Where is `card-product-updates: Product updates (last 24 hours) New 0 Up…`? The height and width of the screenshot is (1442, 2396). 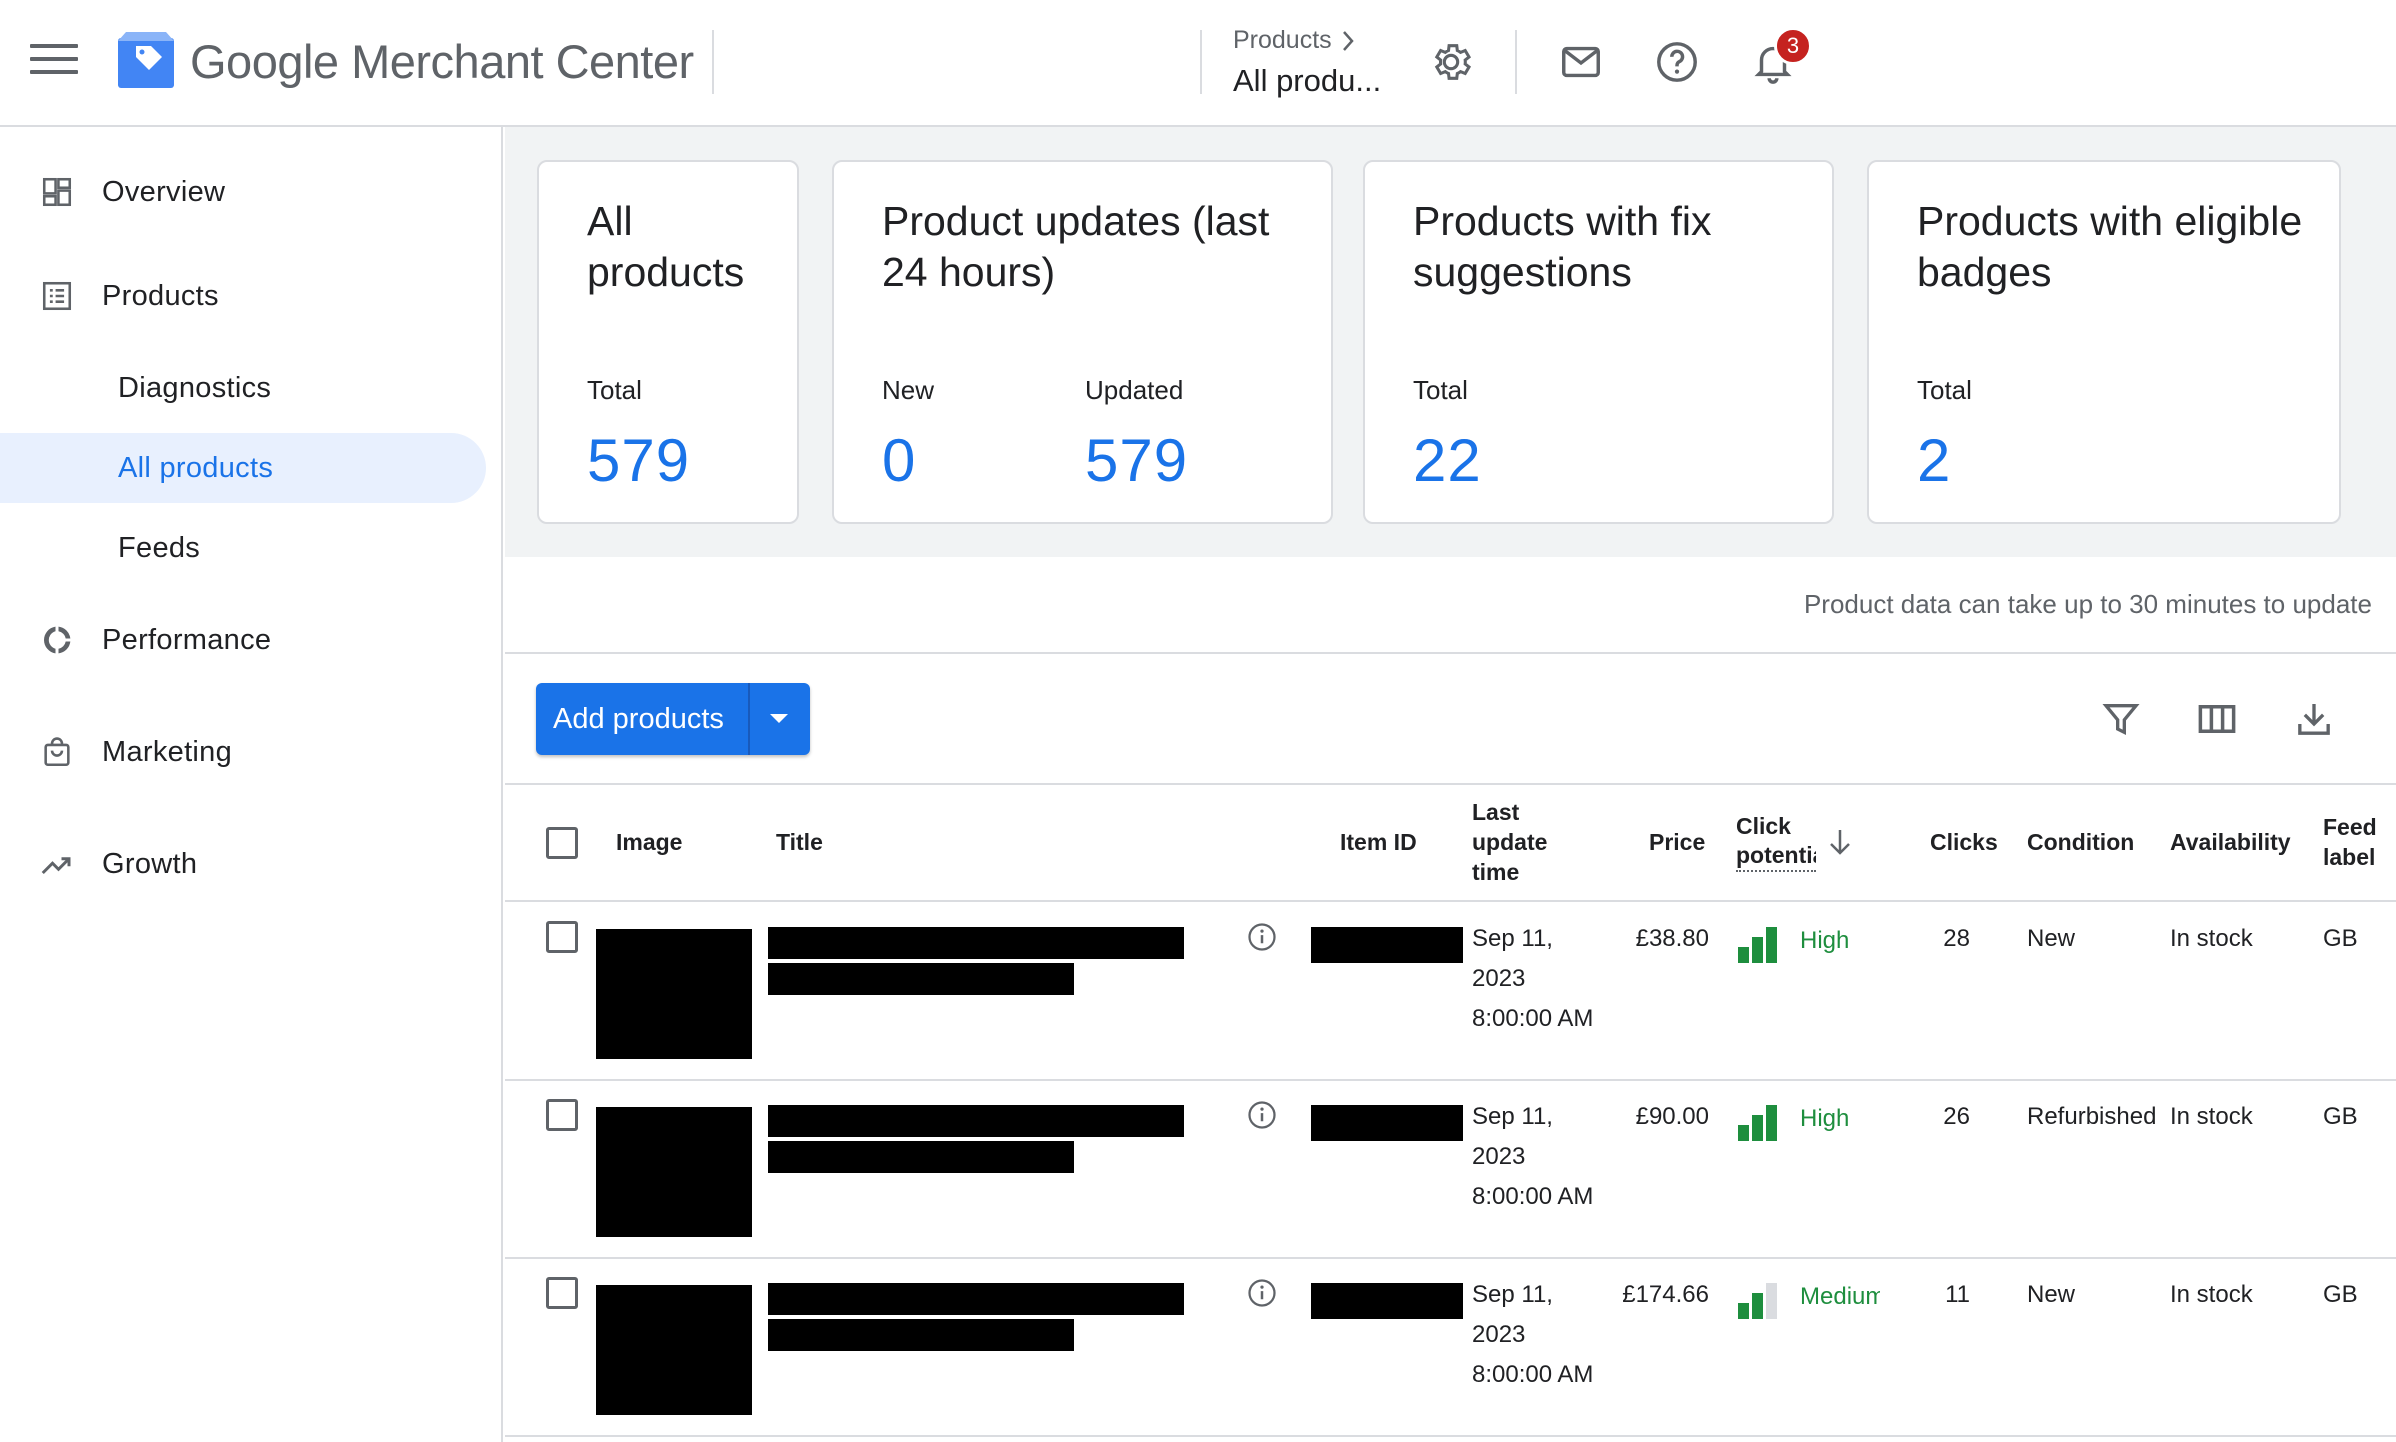 card-product-updates: Product updates (last 24 hours) New 0 Up… is located at coordinates (1082, 342).